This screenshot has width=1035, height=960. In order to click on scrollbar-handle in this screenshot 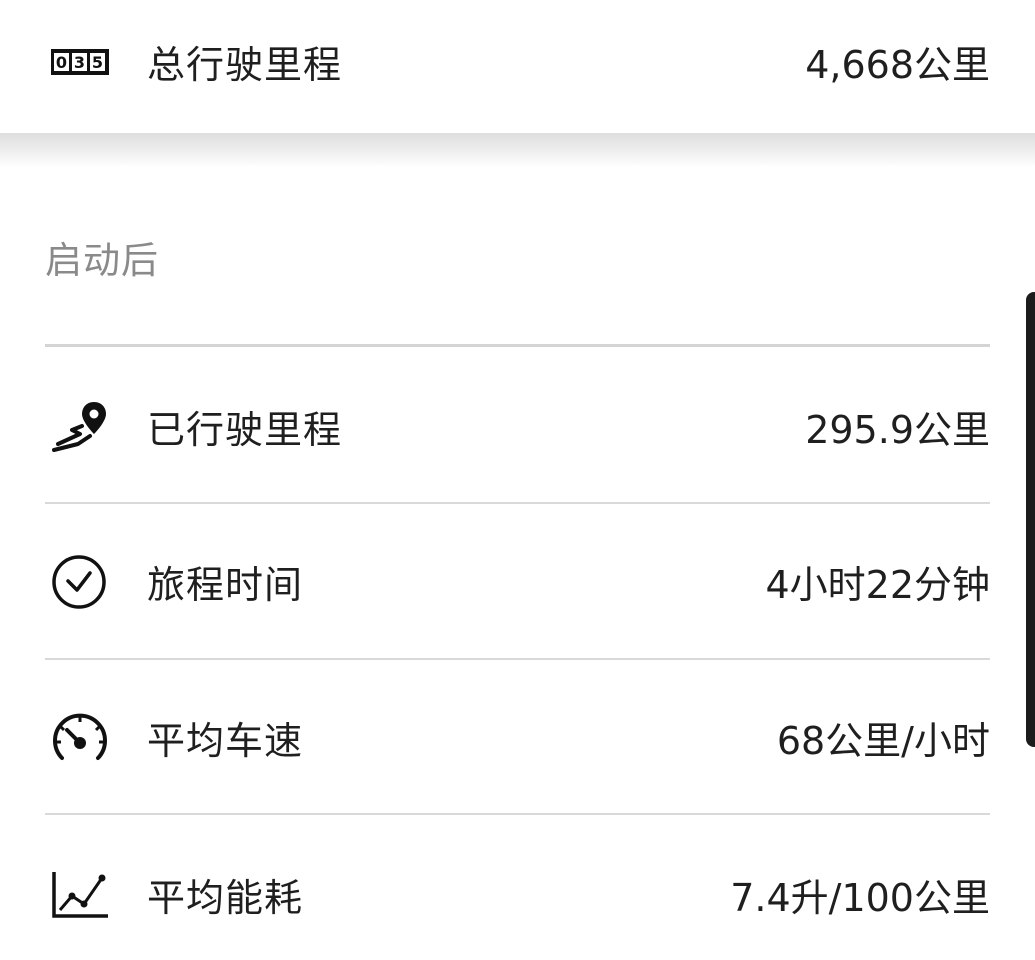, I will do `click(1030, 519)`.